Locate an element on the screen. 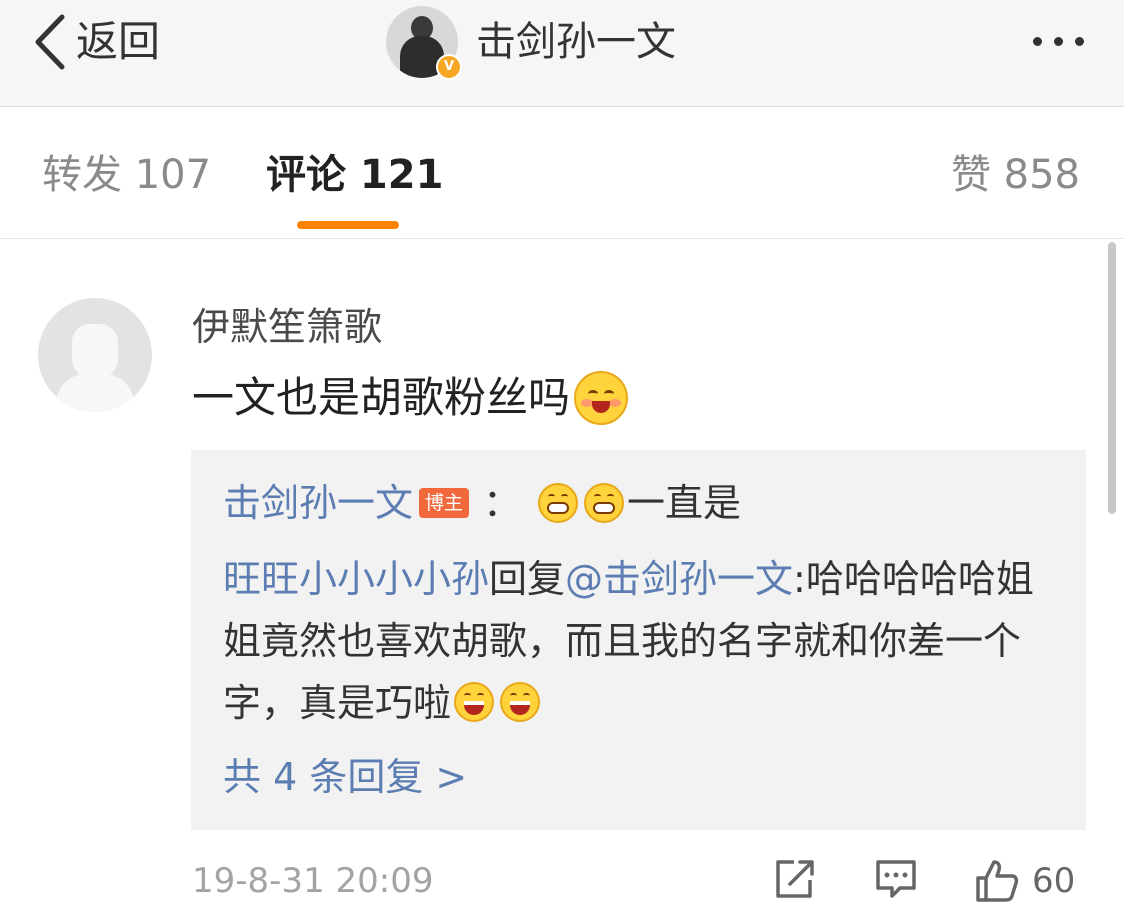 The width and height of the screenshot is (1124, 917). like-count: 60 is located at coordinates (1054, 881).